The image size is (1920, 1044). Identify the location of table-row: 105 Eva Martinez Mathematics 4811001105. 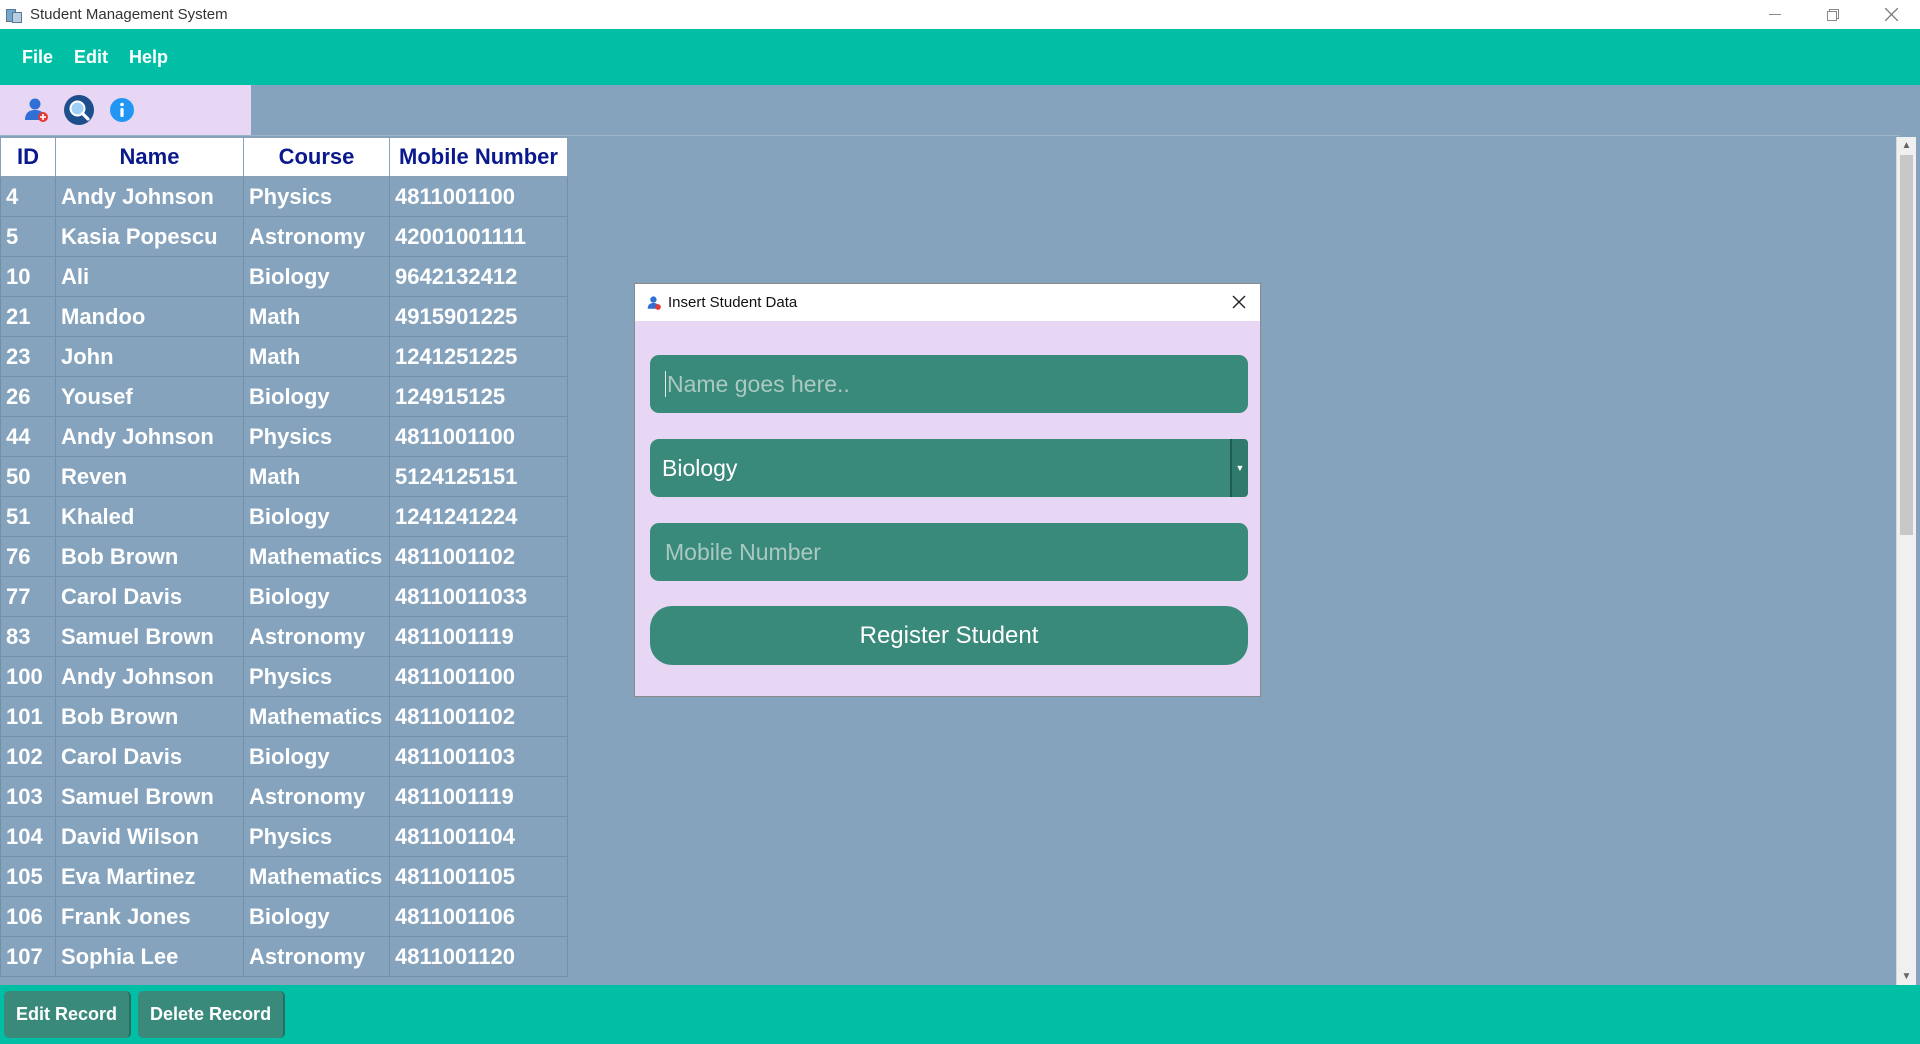
(284, 876).